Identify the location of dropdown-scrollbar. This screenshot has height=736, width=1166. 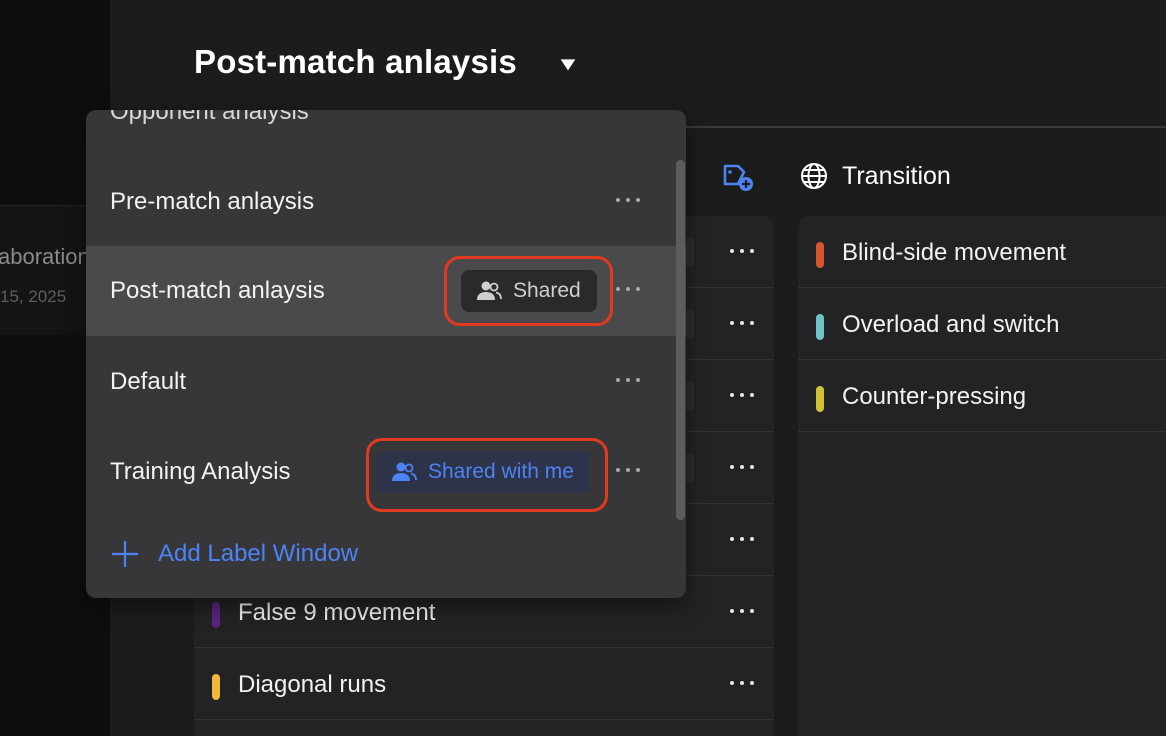
(680, 340).